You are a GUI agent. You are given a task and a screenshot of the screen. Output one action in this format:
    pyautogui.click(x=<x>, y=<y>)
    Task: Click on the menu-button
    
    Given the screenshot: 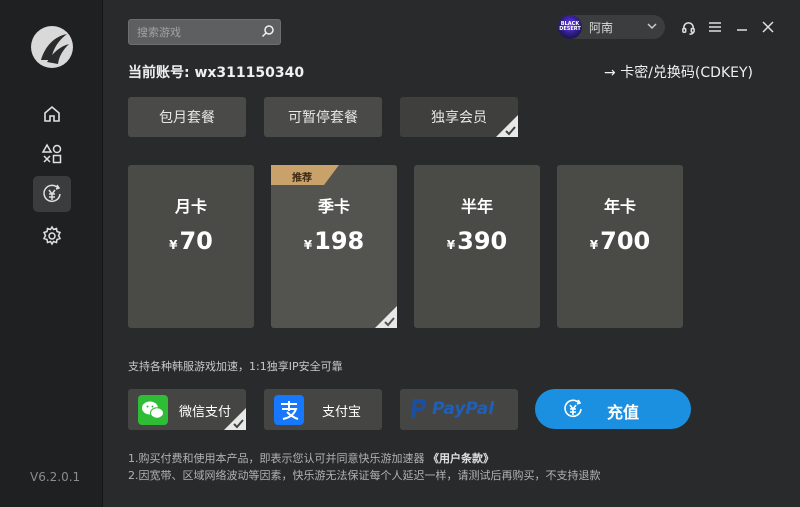 What is the action you would take?
    pyautogui.click(x=715, y=27)
    